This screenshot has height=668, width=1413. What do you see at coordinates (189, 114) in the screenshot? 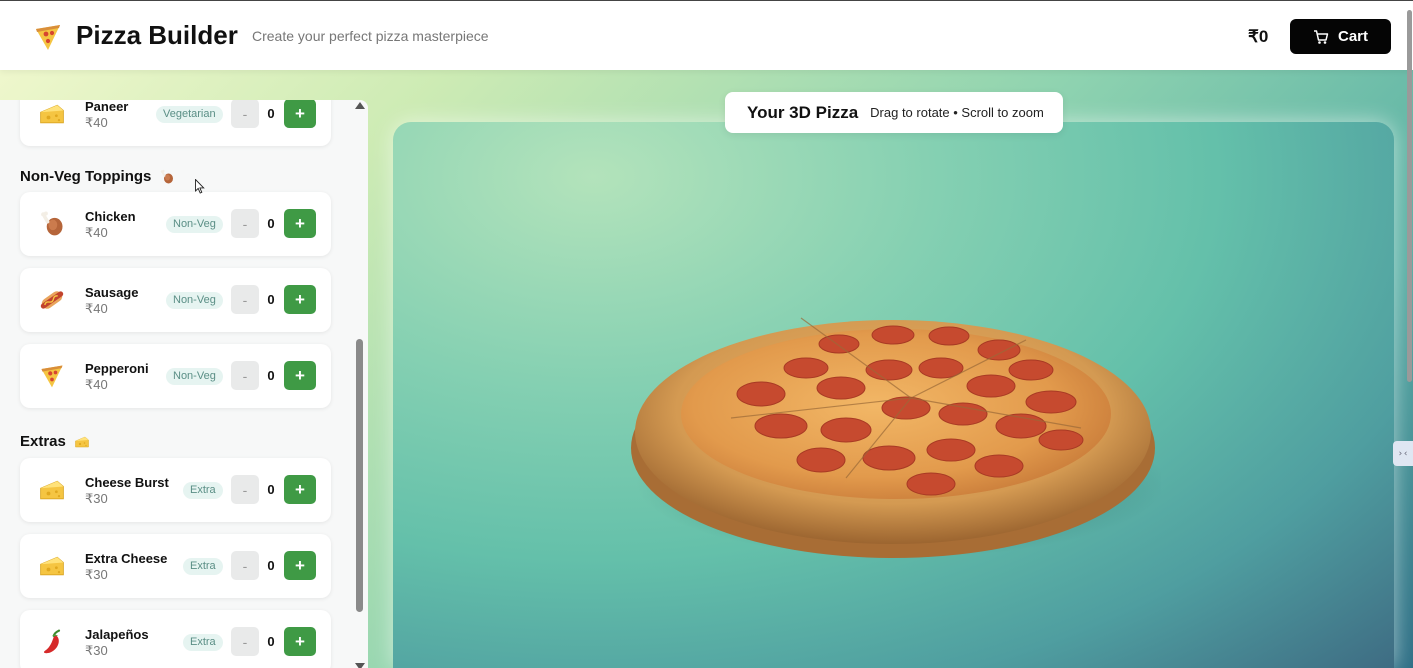
I see `topping-badge: Vegetarian` at bounding box center [189, 114].